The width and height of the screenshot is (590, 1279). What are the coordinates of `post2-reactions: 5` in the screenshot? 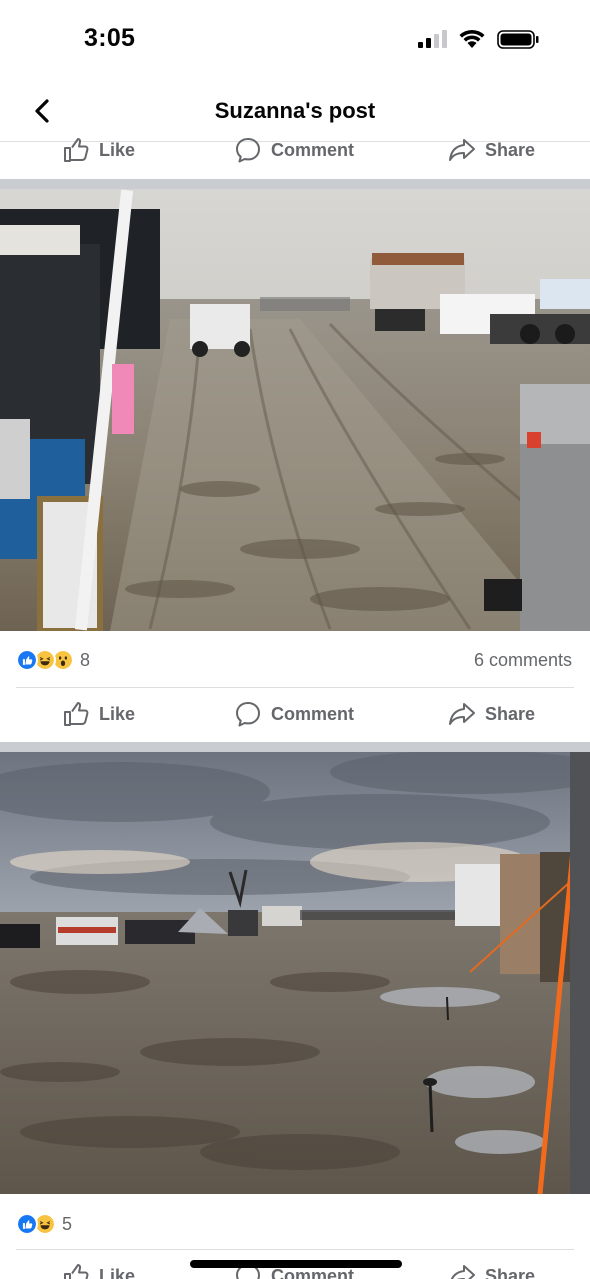 It's located at (44, 1224).